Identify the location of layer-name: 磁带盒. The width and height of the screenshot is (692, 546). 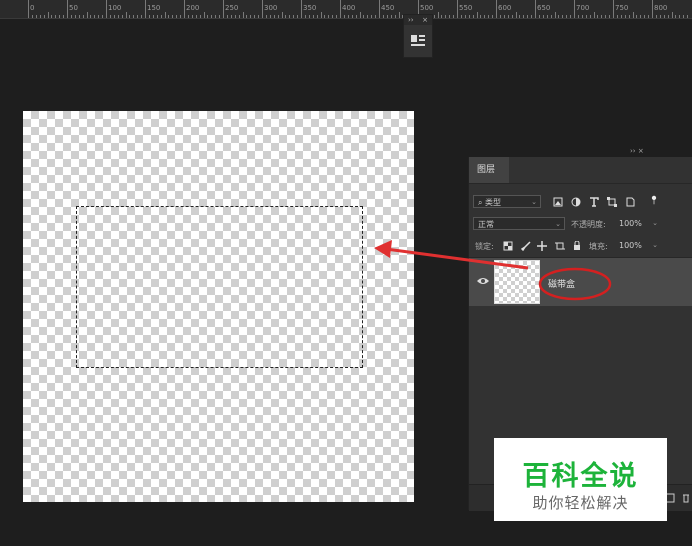
(561, 283).